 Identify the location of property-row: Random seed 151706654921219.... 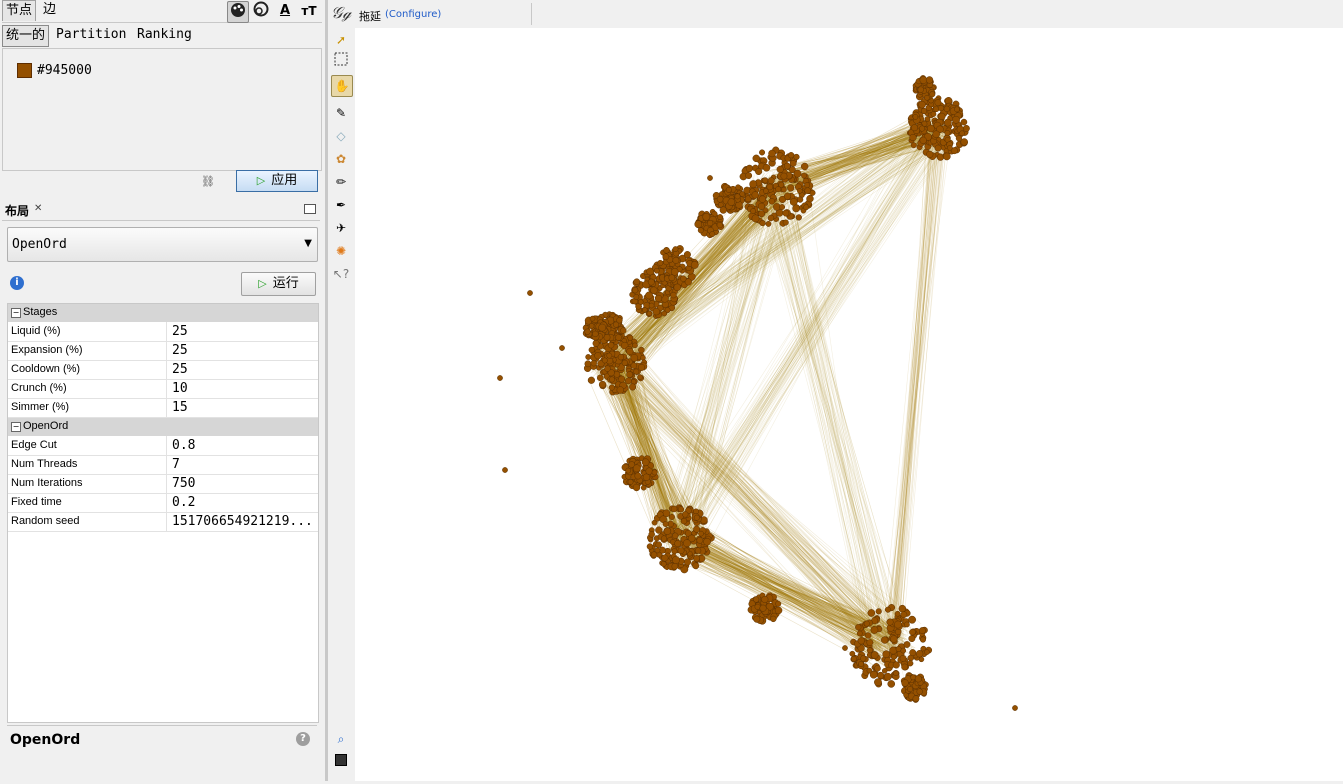
(163, 522).